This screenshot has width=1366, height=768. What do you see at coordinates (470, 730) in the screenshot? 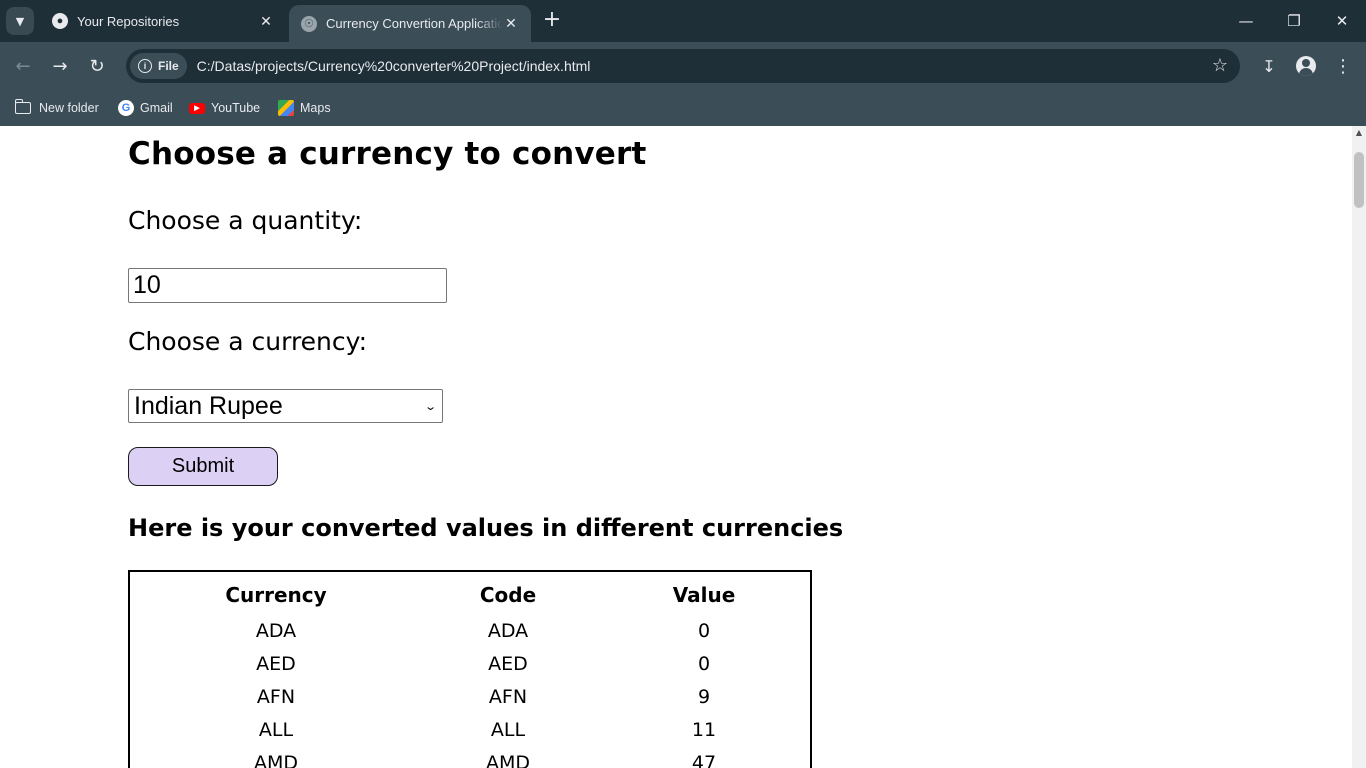
I see `table-row: ALL ALL 11` at bounding box center [470, 730].